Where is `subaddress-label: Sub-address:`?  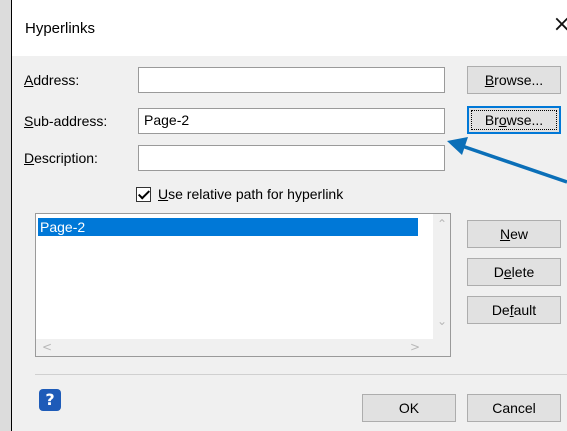
subaddress-label: Sub-address: is located at coordinates (66, 121).